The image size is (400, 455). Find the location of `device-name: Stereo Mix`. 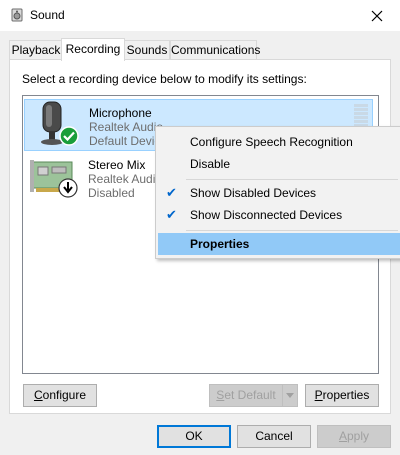

device-name: Stereo Mix is located at coordinates (117, 165).